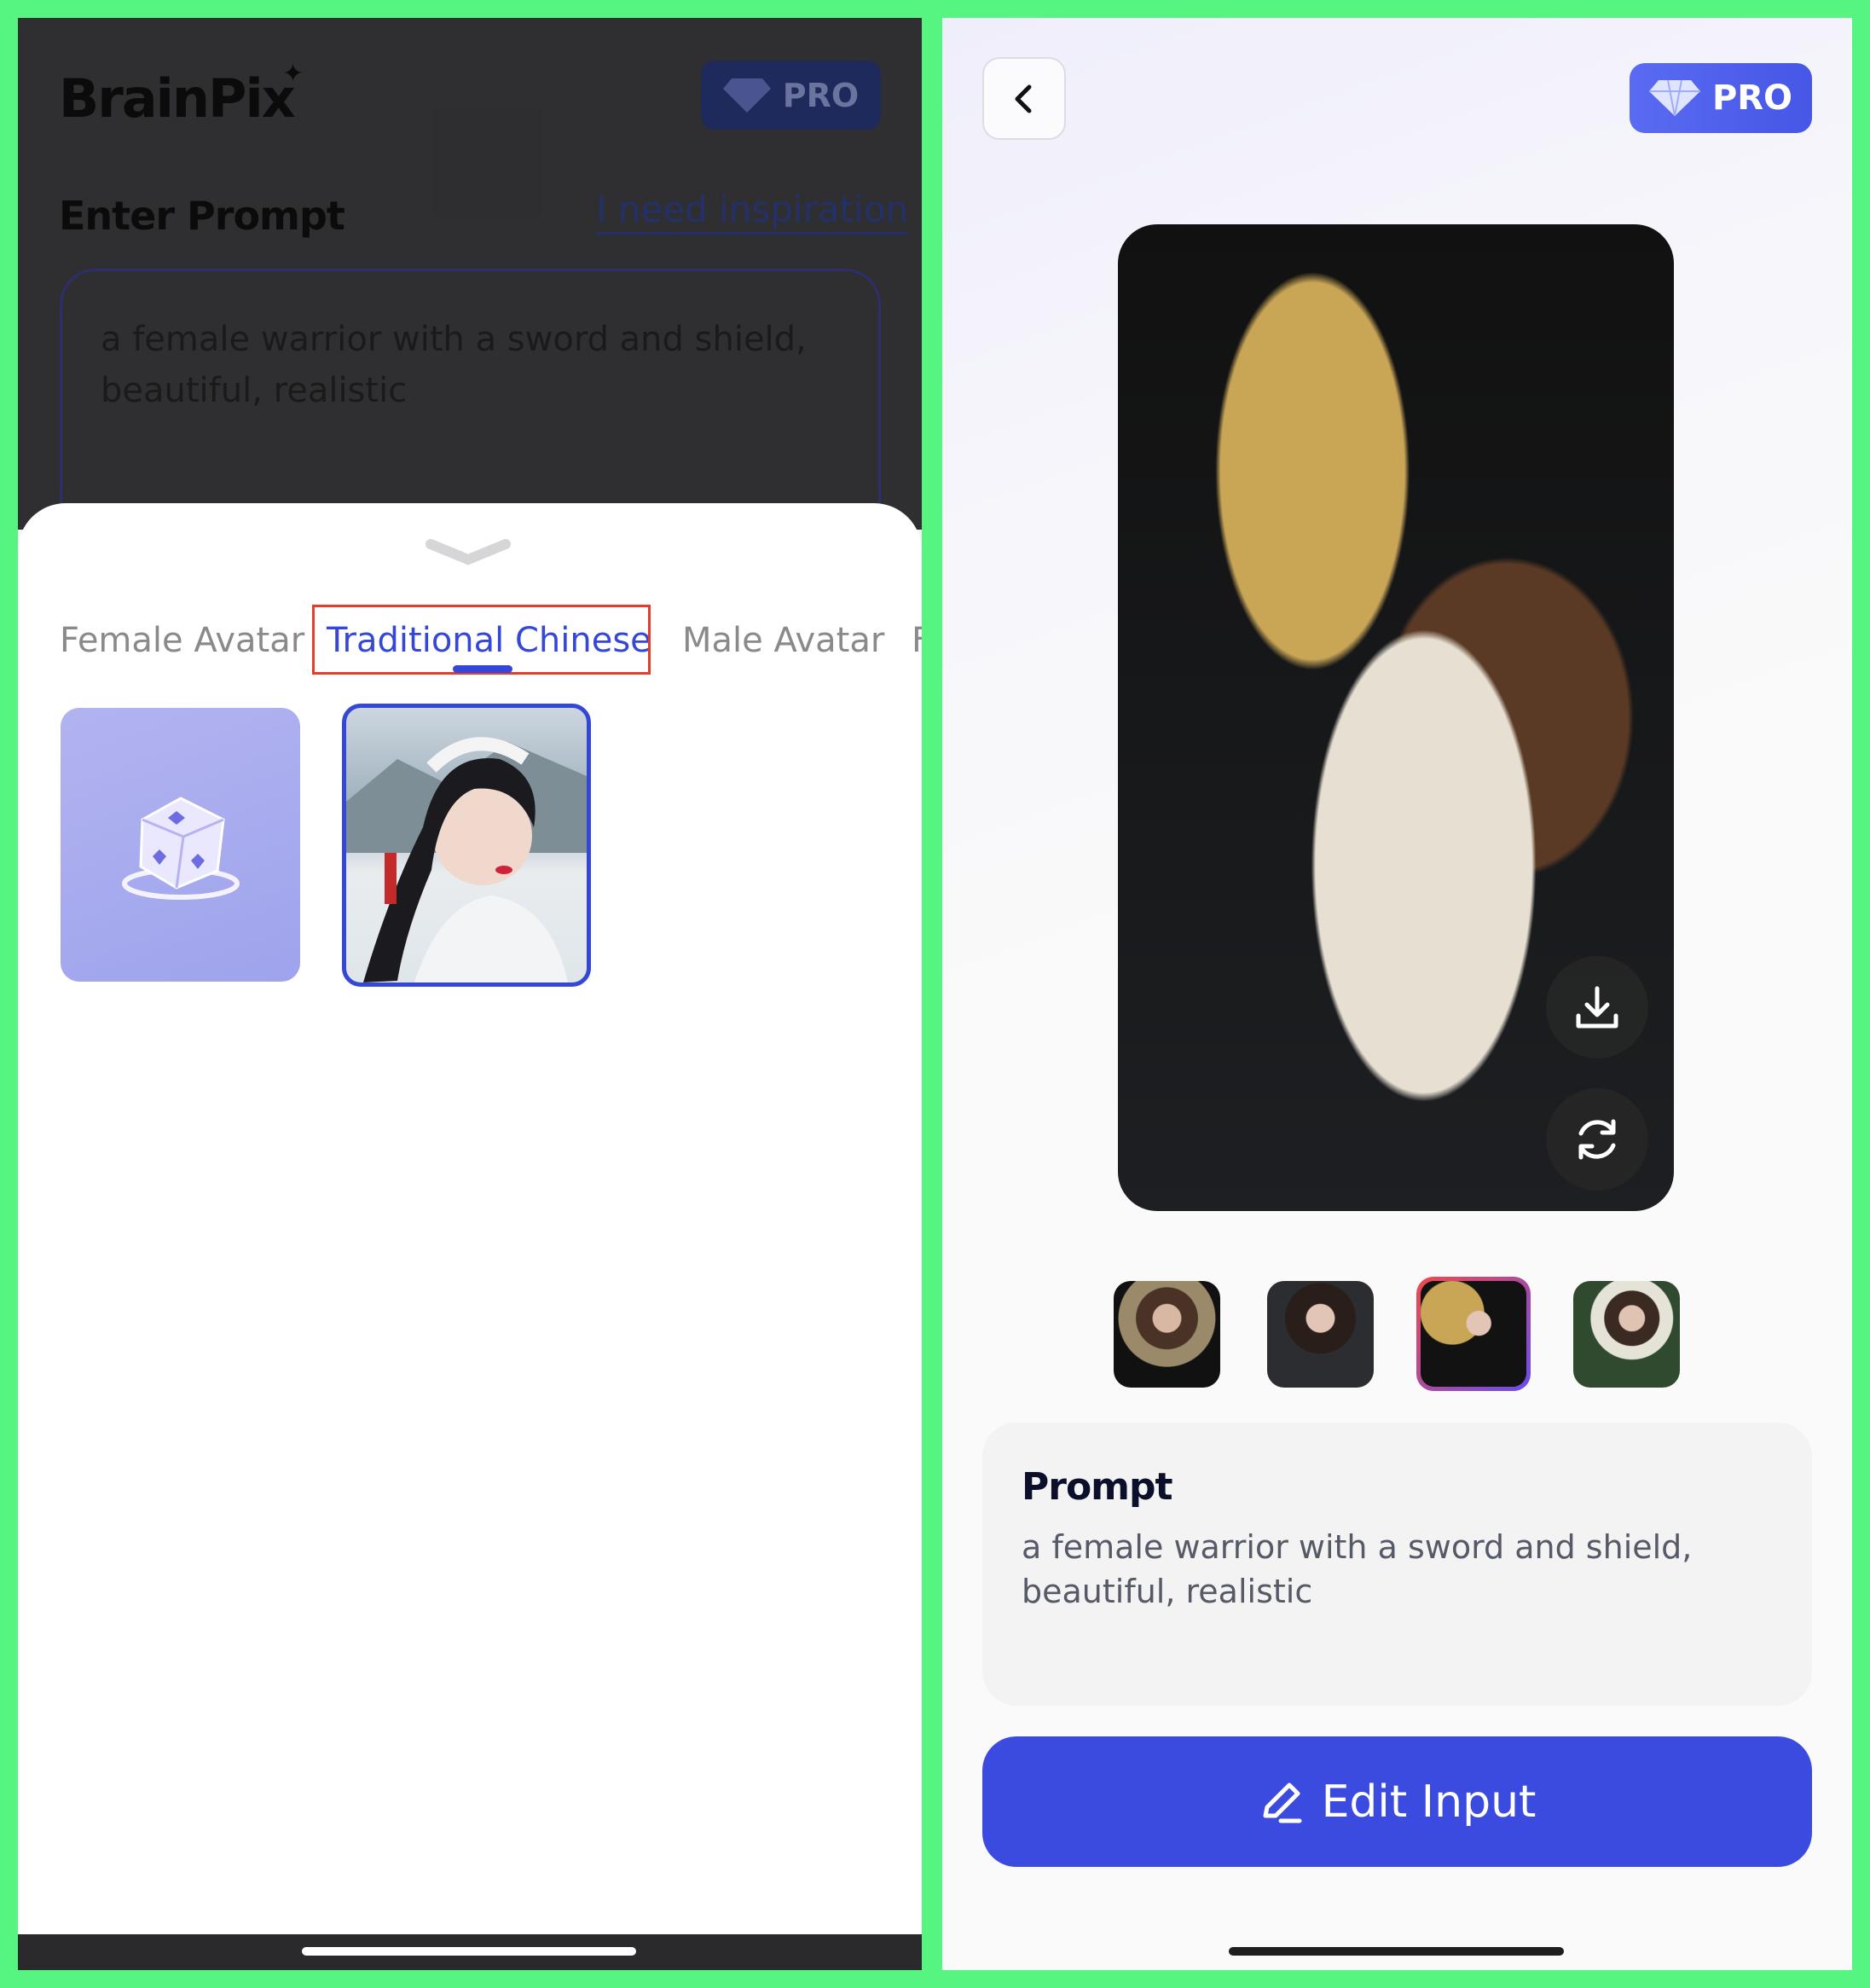 The height and width of the screenshot is (1988, 1870). I want to click on highlight-box, so click(481, 640).